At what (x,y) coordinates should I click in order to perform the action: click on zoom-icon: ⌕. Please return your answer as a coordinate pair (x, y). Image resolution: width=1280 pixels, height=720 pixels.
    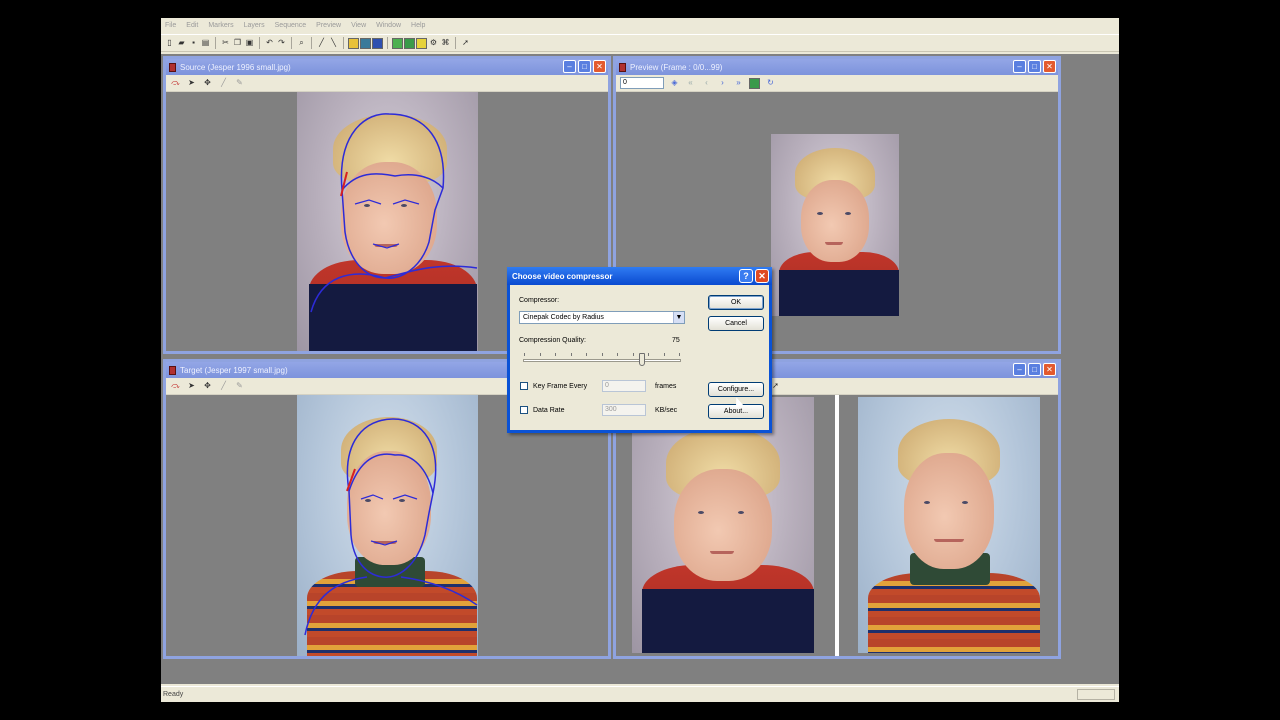
    Looking at the image, I should click on (301, 43).